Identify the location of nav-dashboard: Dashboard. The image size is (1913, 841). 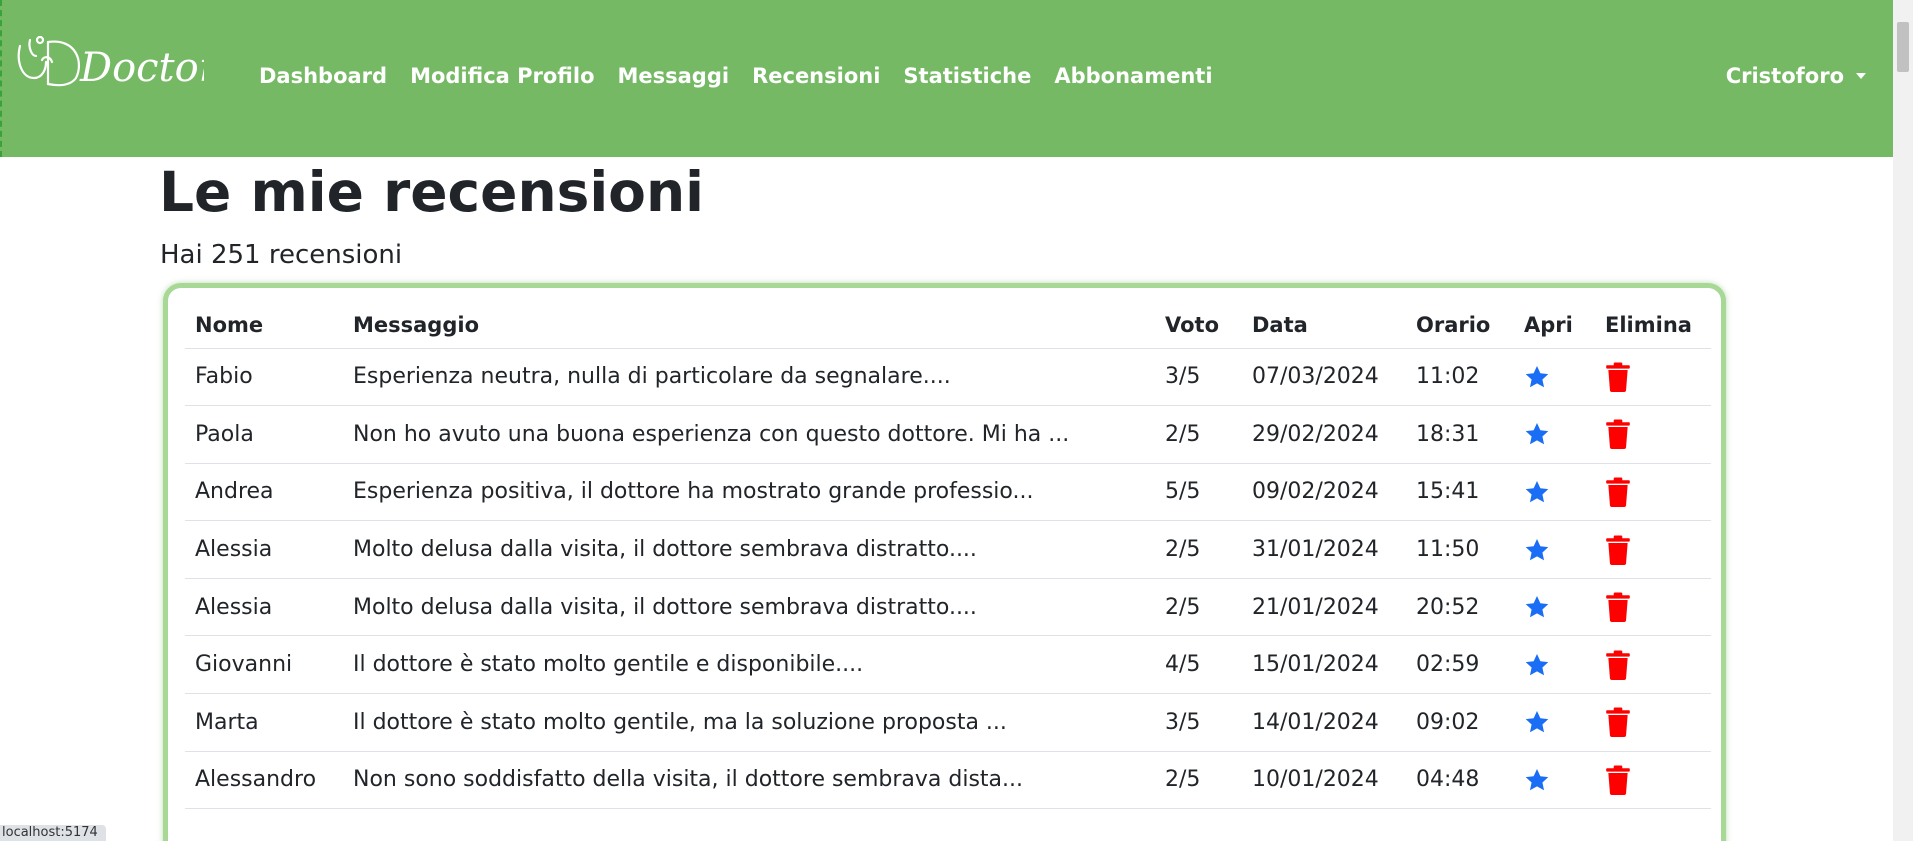
(323, 76).